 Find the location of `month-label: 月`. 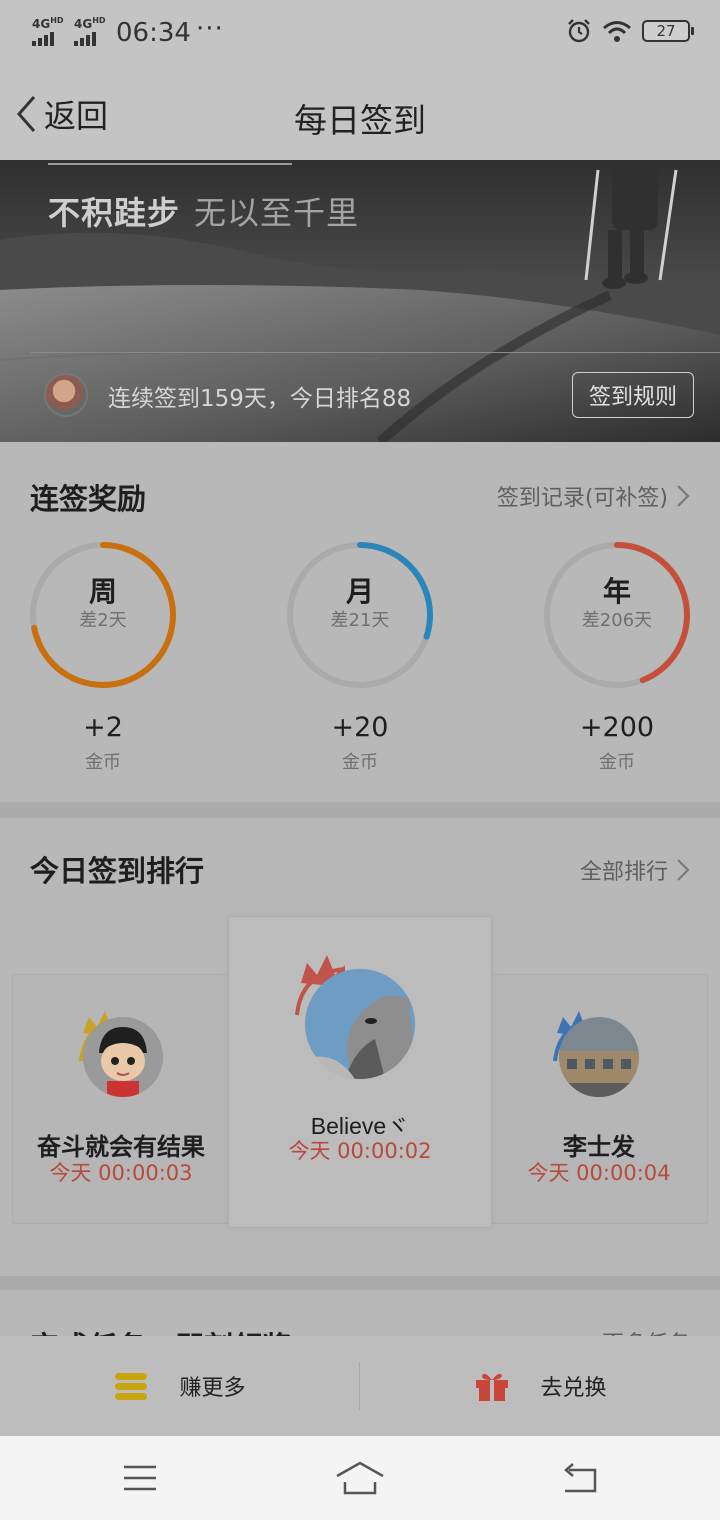

month-label: 月 is located at coordinates (359, 591).